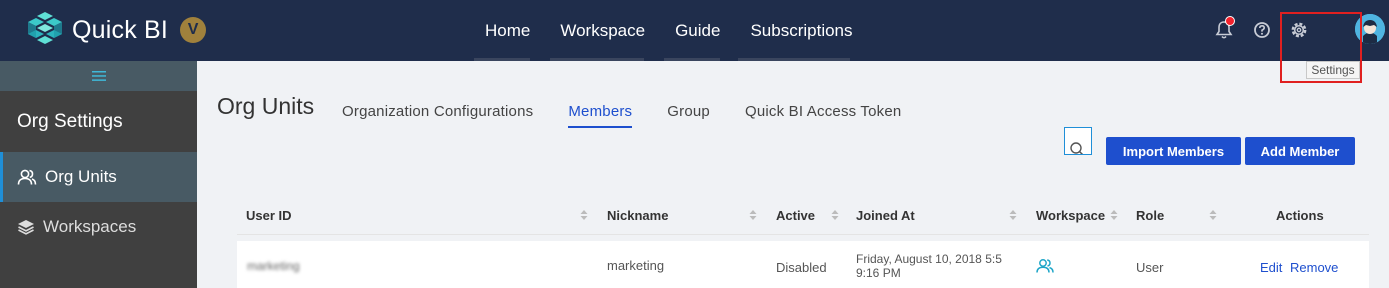 The image size is (1389, 288). What do you see at coordinates (120, 29) in the screenshot?
I see `app-name: Quick BI` at bounding box center [120, 29].